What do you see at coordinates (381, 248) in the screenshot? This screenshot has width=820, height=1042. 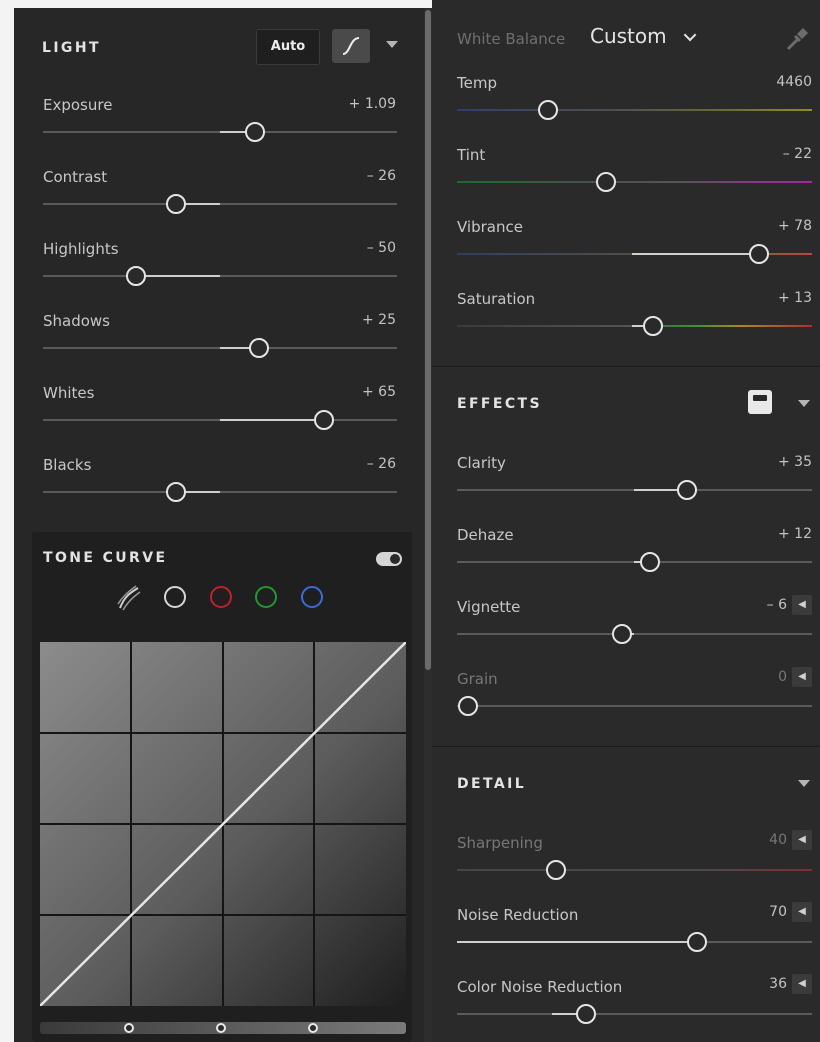 I see `slider-value: – 50` at bounding box center [381, 248].